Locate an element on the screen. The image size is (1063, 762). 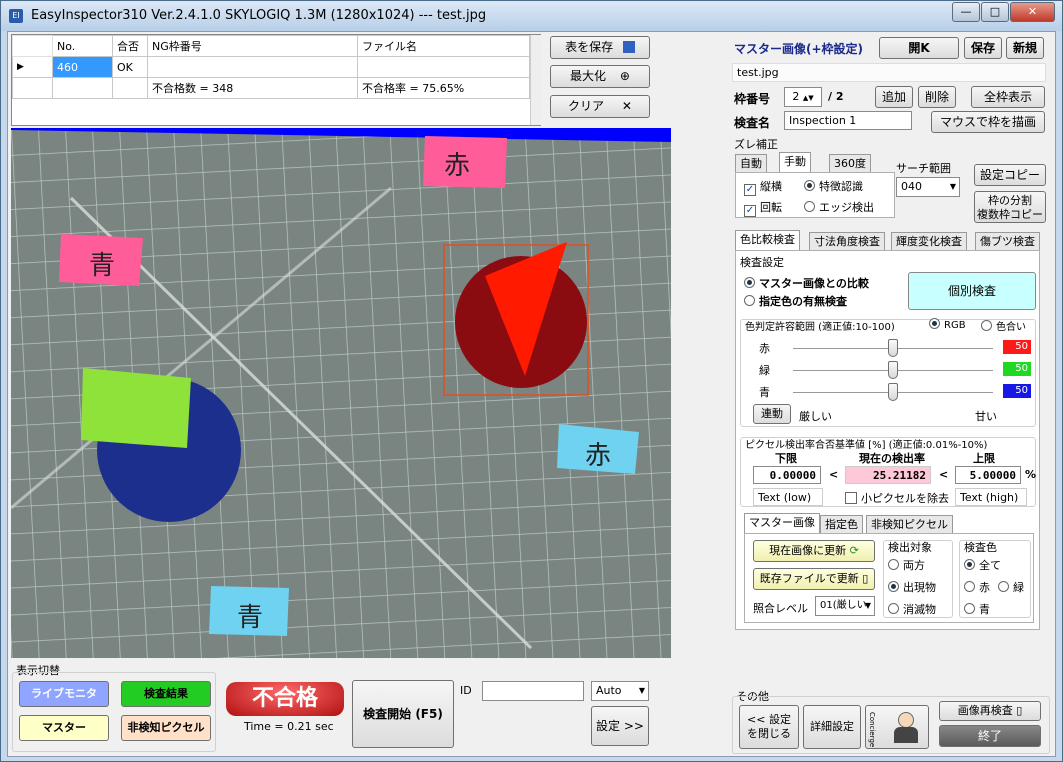
live-monitor-button: ライブモニタ is located at coordinates (64, 694).